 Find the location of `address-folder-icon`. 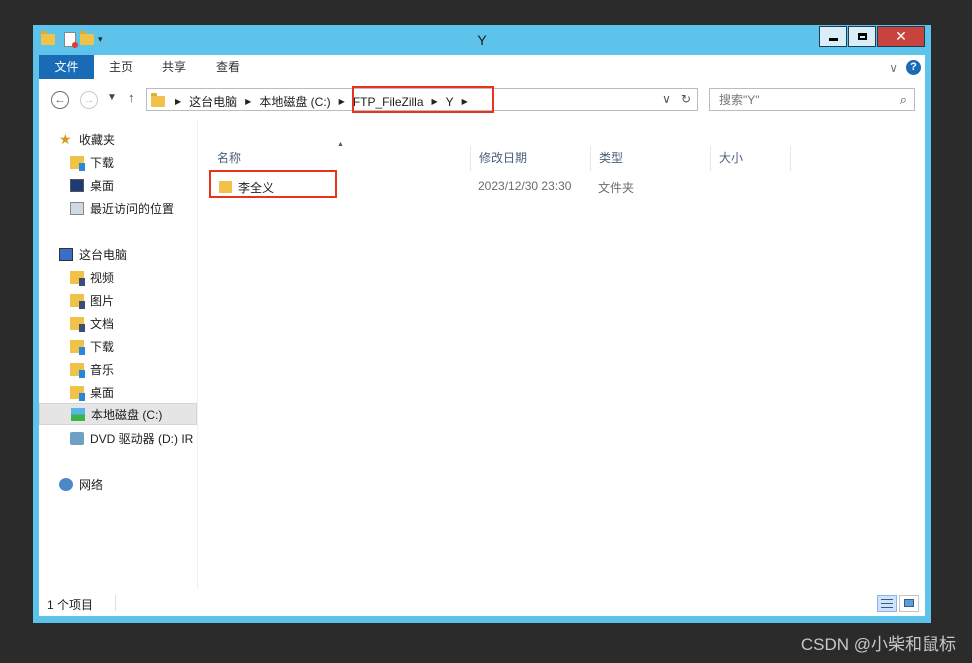

address-folder-icon is located at coordinates (158, 100).